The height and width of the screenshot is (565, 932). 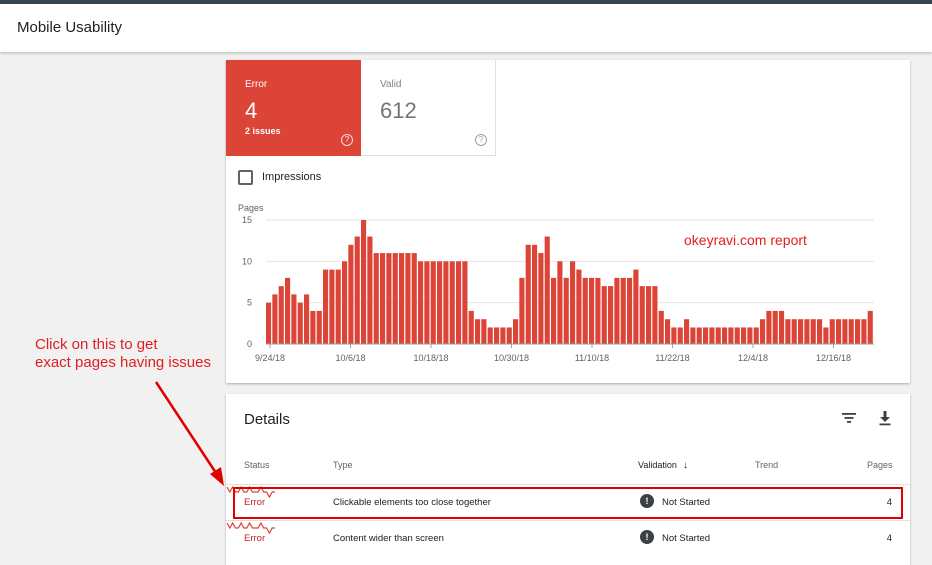 What do you see at coordinates (428, 108) in the screenshot?
I see `valid-tile: Valid 612 ?` at bounding box center [428, 108].